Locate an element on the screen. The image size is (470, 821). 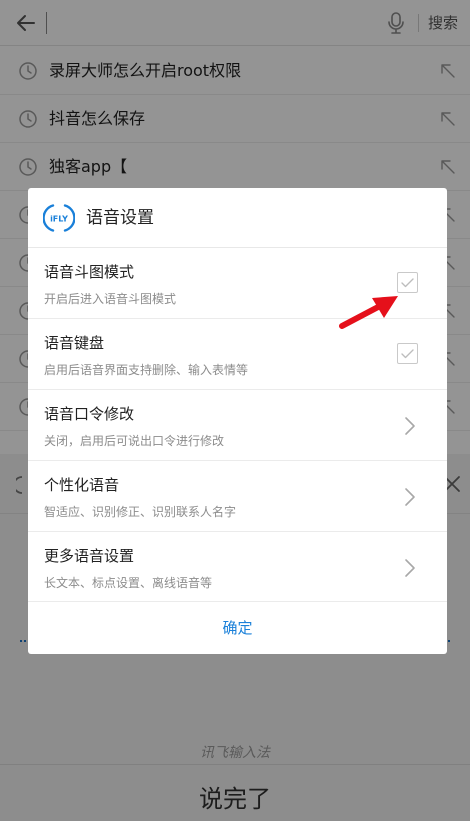
setting-subtitle: 关闭，启用后可说出口令进行修改 is located at coordinates (134, 441).